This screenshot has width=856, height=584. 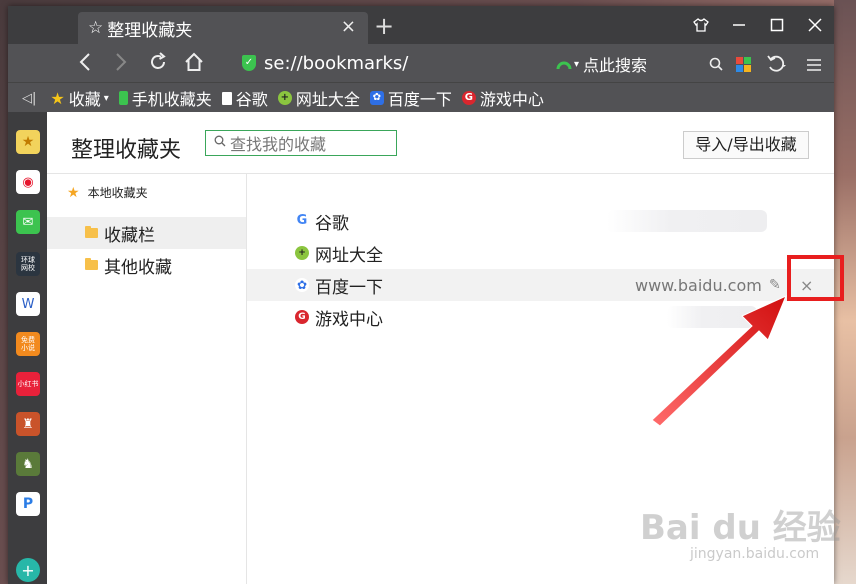 I want to click on watermark-url: jingyan.baidu.com, so click(x=755, y=554).